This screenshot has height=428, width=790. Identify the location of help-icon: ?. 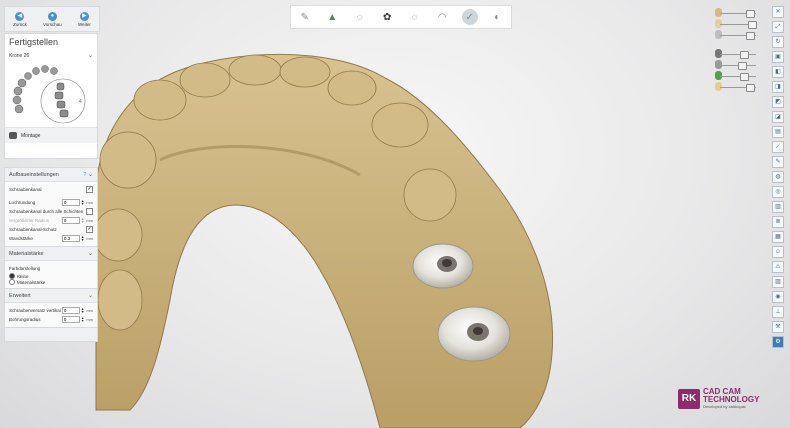
(84, 175).